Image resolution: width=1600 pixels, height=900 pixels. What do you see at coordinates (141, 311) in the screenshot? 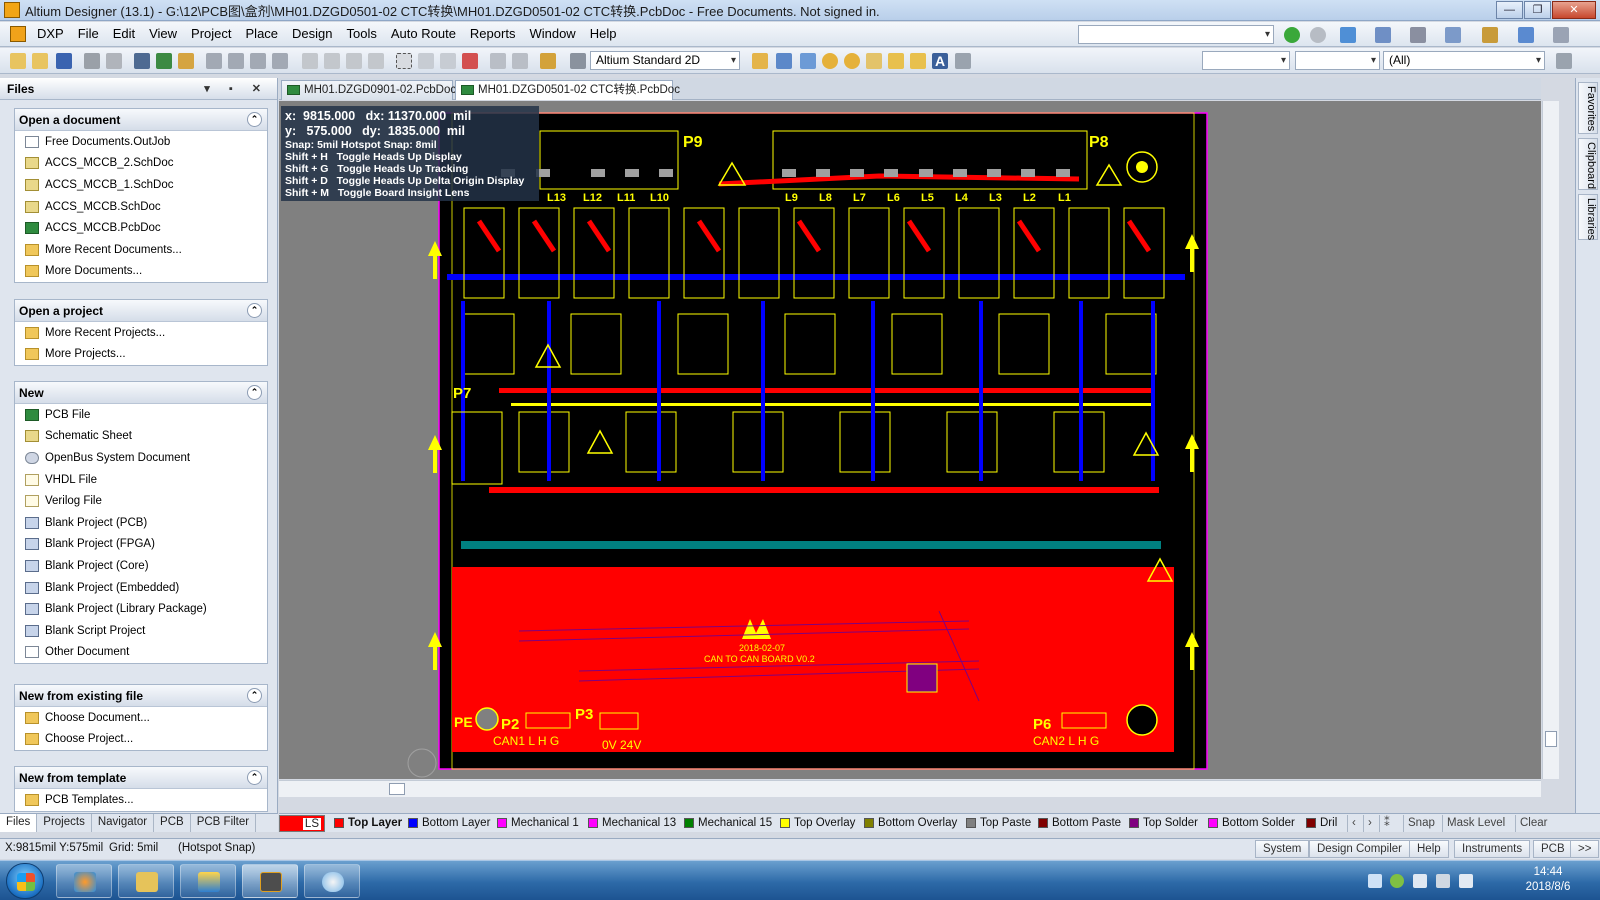
I see `section-header: Open a project ⌃` at bounding box center [141, 311].